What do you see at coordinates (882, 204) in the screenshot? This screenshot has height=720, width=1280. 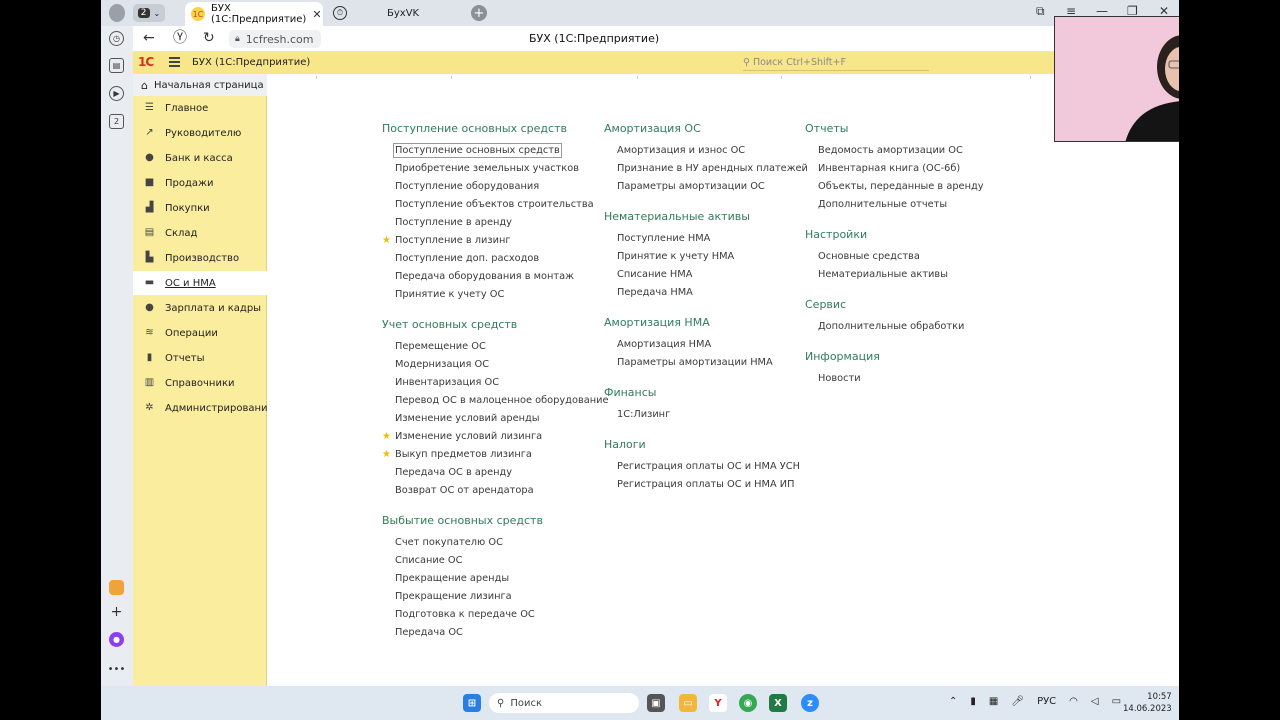 I see `command-link: Дополнительные отчеты` at bounding box center [882, 204].